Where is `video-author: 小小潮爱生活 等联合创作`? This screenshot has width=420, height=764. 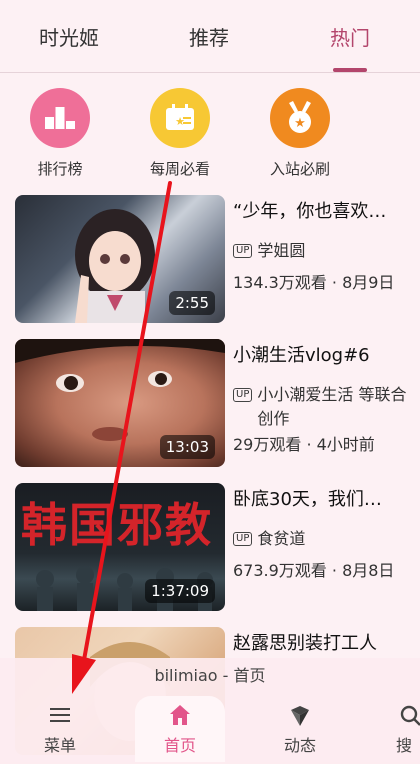 video-author: 小小潮爱生活 等联合创作 is located at coordinates (332, 406).